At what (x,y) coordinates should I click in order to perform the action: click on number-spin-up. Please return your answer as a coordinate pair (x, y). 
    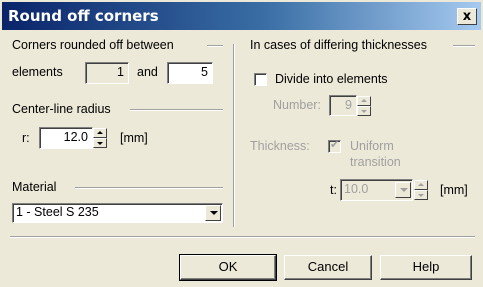
    Looking at the image, I should click on (364, 101).